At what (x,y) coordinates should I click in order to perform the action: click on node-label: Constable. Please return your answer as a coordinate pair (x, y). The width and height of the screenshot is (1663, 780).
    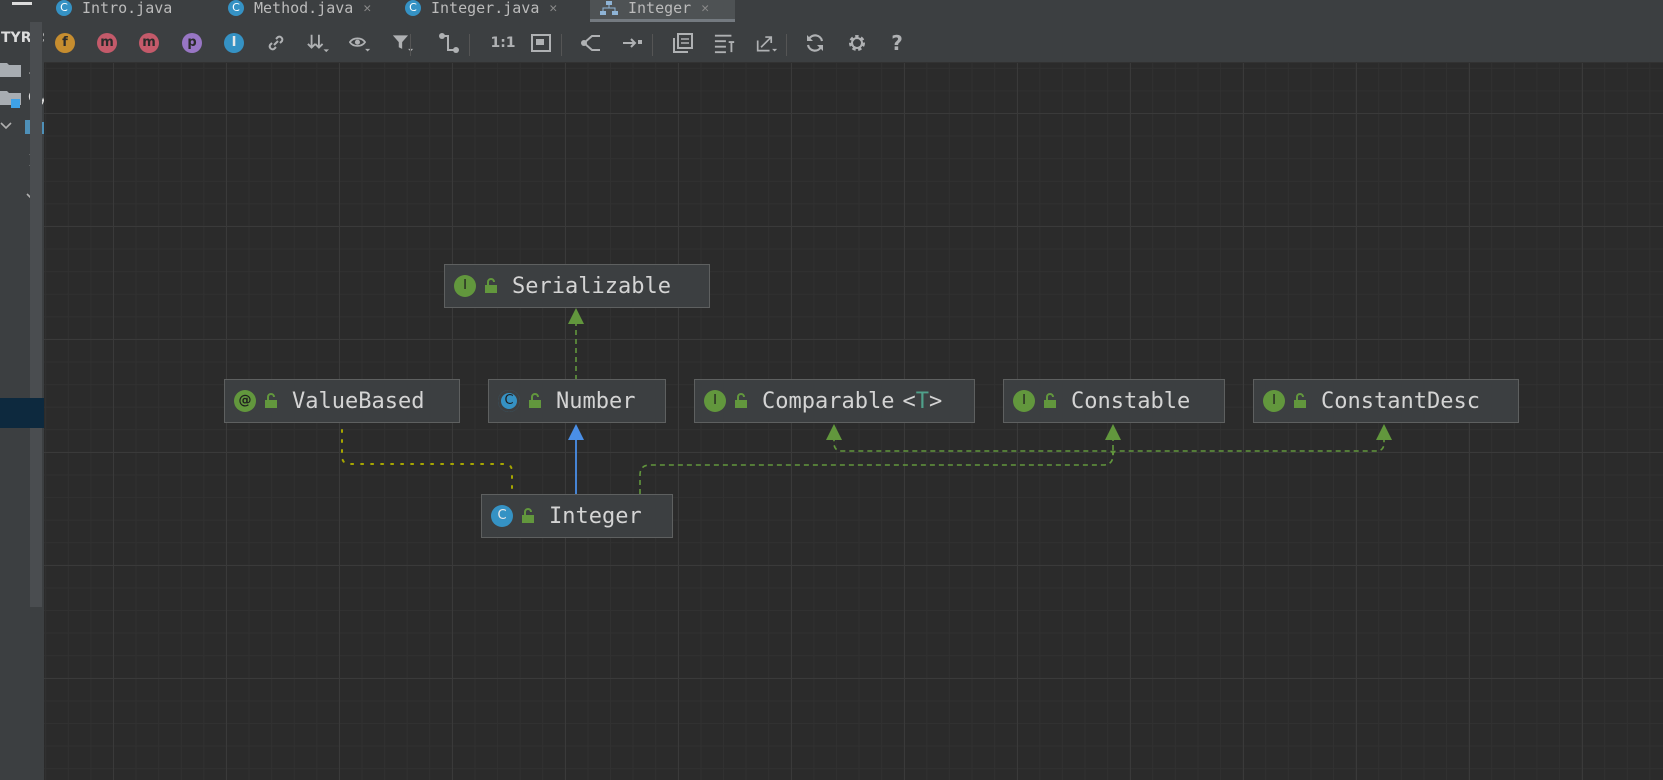
    Looking at the image, I should click on (1131, 401).